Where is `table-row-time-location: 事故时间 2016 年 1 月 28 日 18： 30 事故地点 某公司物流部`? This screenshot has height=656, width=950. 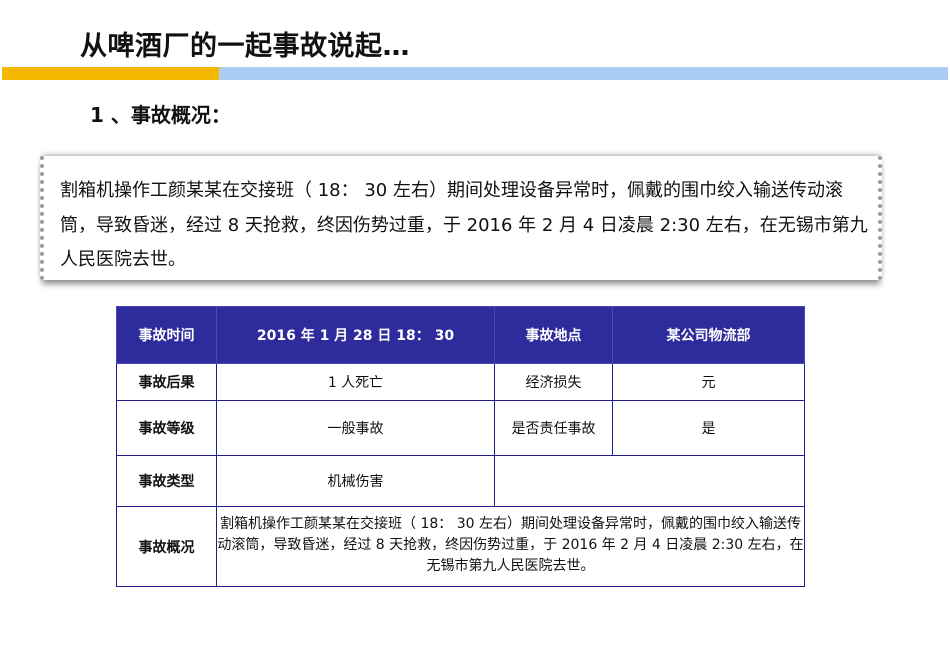
table-row-time-location: 事故时间 2016 年 1 月 28 日 18： 30 事故地点 某公司物流部 is located at coordinates (460, 335).